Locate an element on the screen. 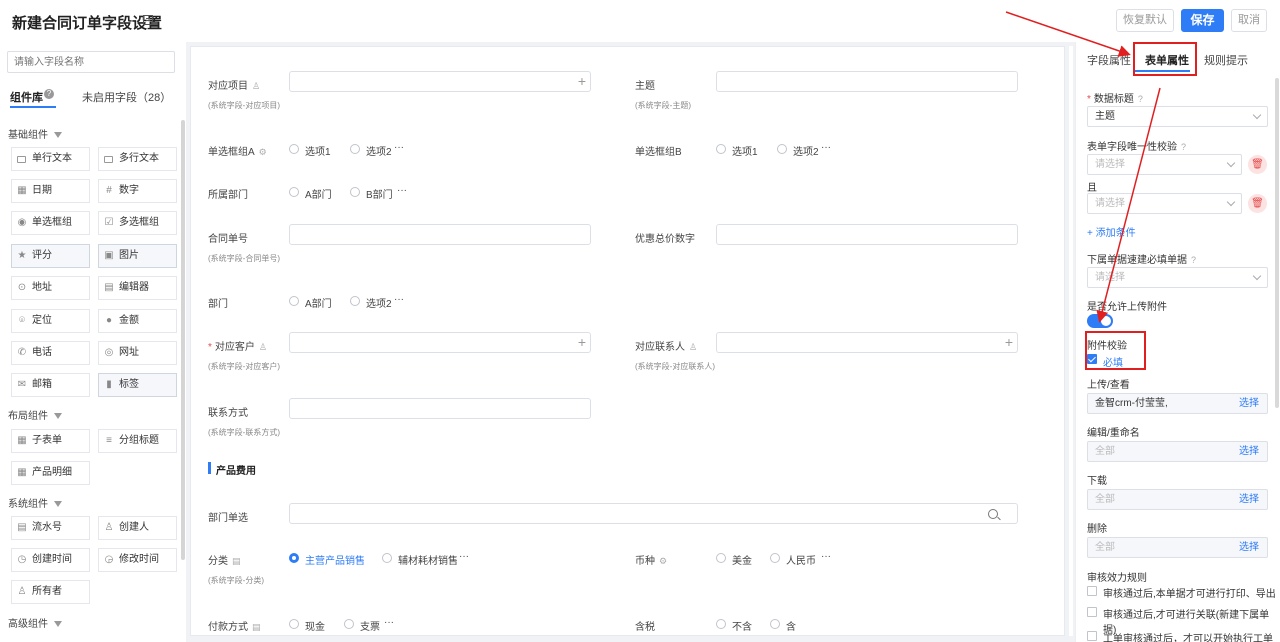 Image resolution: width=1280 pixels, height=642 pixels. component-serial-number: ▤ 流水号 is located at coordinates (50, 528).